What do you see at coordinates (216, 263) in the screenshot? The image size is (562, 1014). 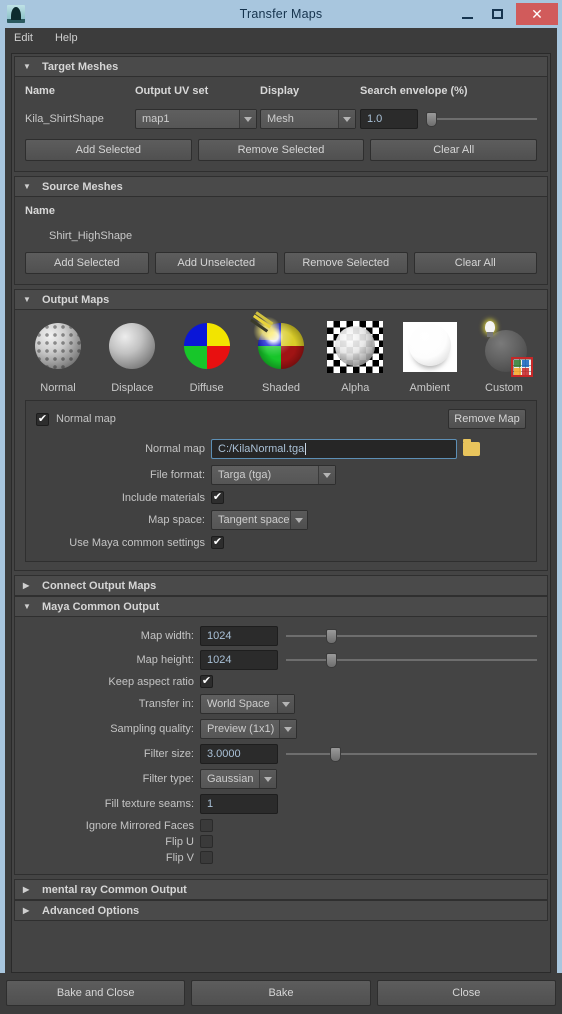 I see `add-unselected-source-button: Add Unselected` at bounding box center [216, 263].